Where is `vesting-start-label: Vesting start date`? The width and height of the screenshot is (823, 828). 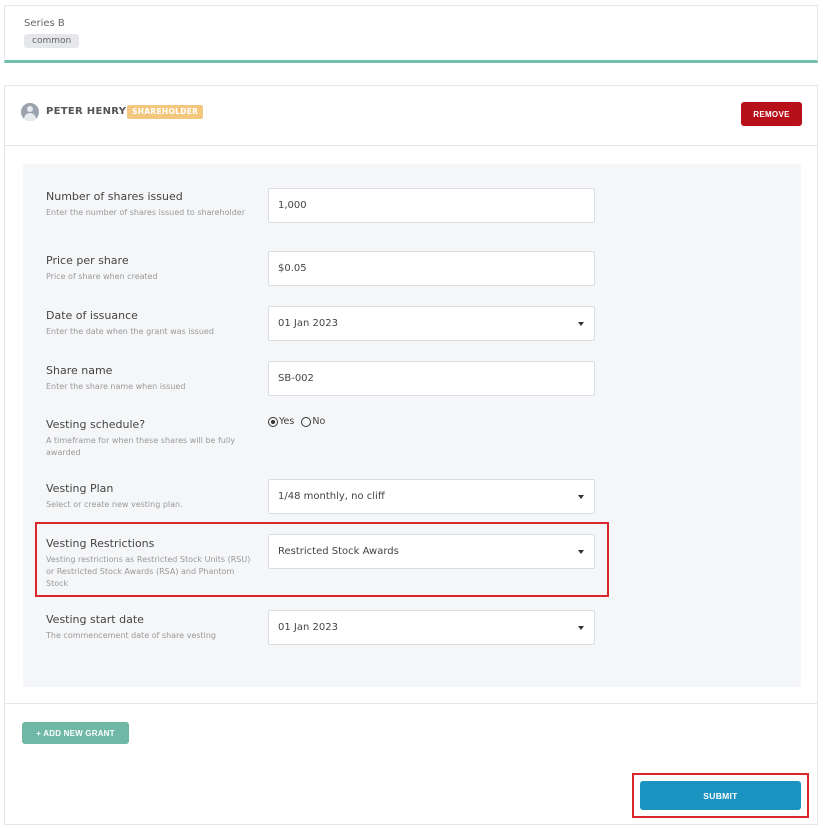 vesting-start-label: Vesting start date is located at coordinates (95, 619).